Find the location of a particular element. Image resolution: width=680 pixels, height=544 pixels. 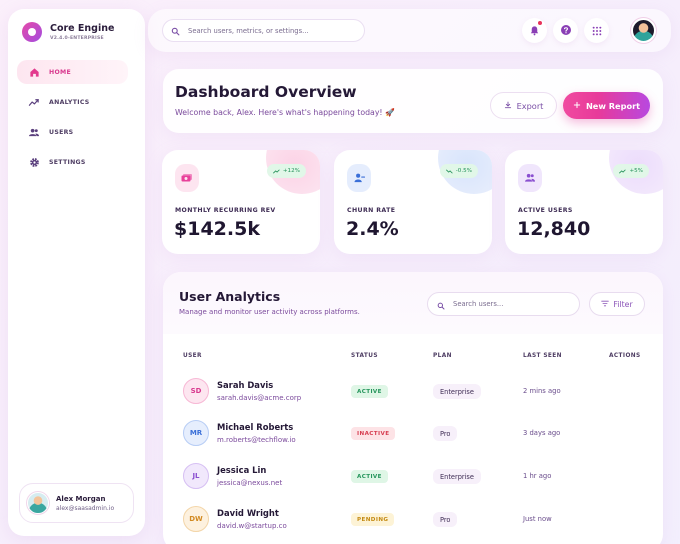

user-name: Sarah Davis is located at coordinates (245, 385).